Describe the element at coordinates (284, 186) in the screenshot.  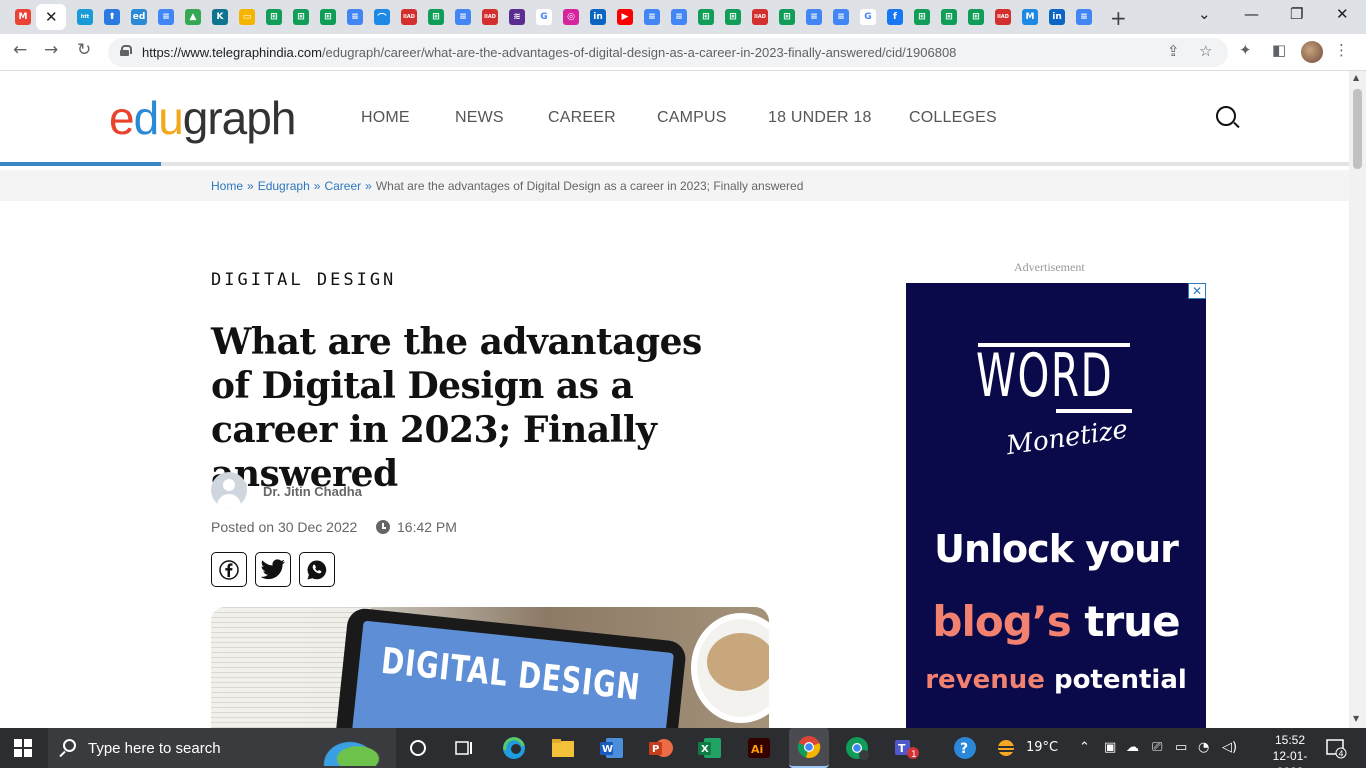
I see `breadcrumb-edugraph: Edugraph` at that location.